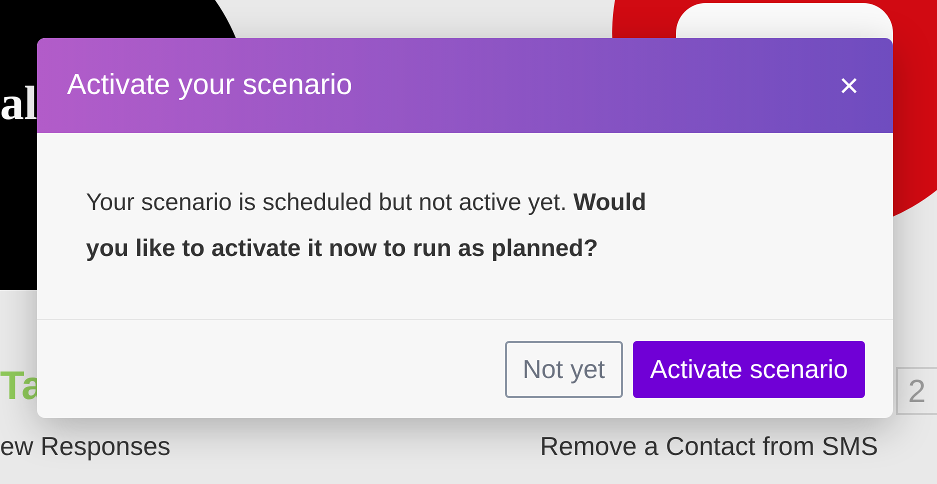  I want to click on close-button: ×, so click(849, 85).